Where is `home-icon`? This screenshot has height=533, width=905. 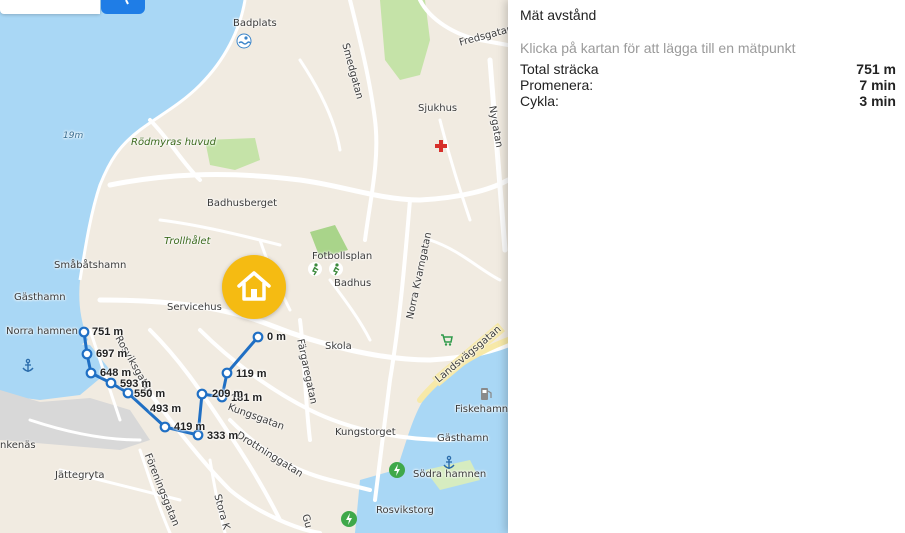 home-icon is located at coordinates (254, 286).